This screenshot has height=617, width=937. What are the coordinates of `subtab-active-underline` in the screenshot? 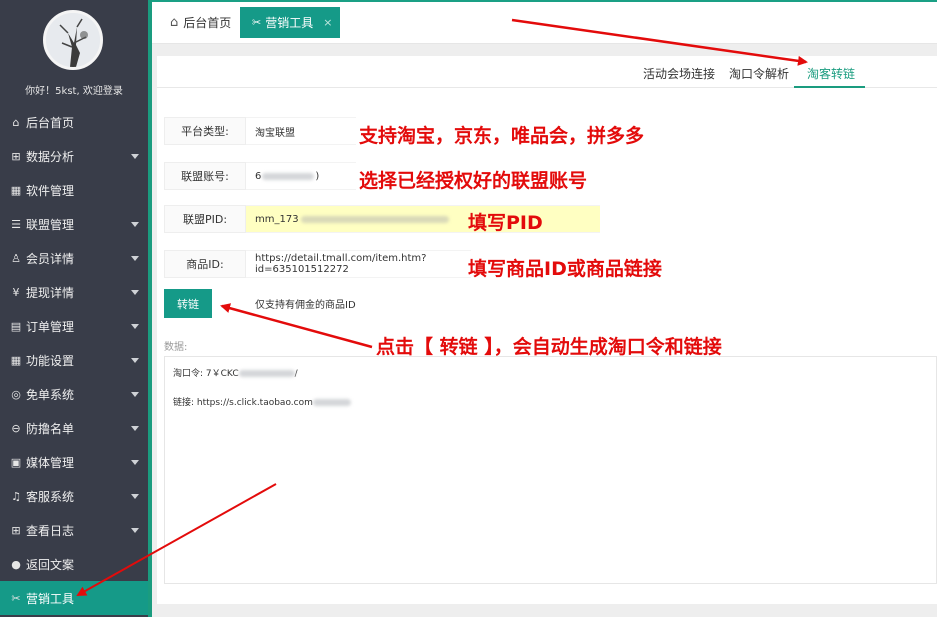 It's located at (829, 87).